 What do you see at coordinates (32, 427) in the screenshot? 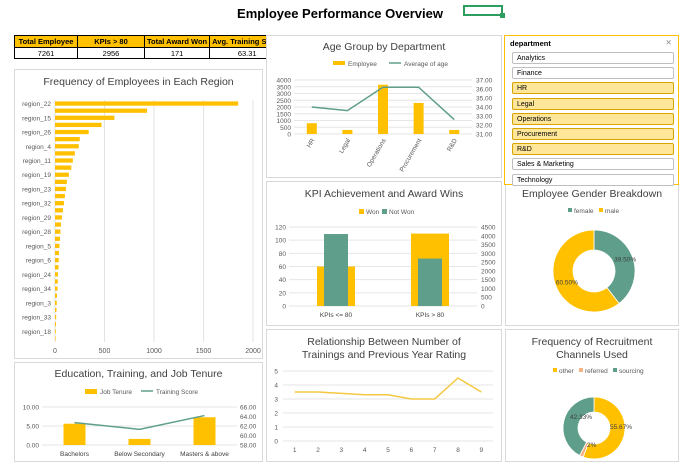
I see `y-left-tick: 5.00` at bounding box center [32, 427].